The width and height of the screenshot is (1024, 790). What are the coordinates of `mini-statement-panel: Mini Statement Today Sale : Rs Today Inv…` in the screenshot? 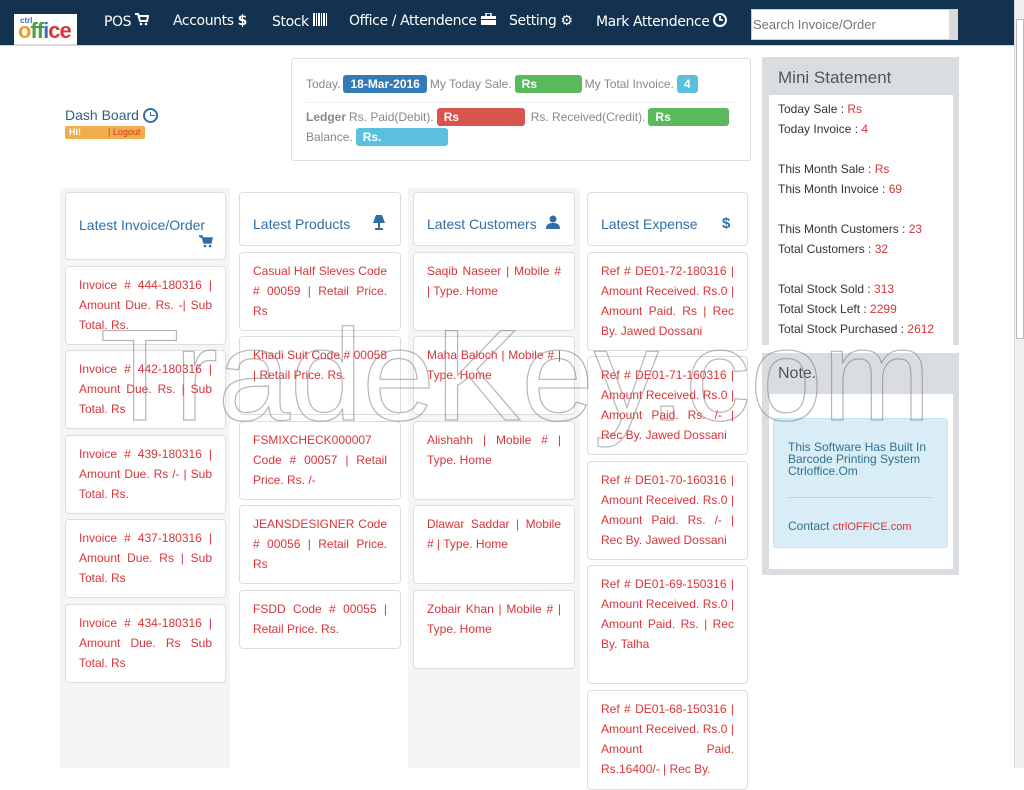 It's located at (860, 201).